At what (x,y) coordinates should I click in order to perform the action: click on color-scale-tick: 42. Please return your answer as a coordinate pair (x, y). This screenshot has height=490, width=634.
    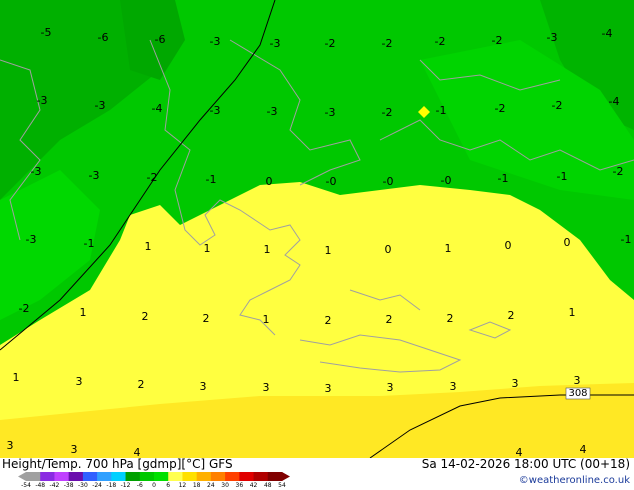
    Looking at the image, I should click on (253, 485).